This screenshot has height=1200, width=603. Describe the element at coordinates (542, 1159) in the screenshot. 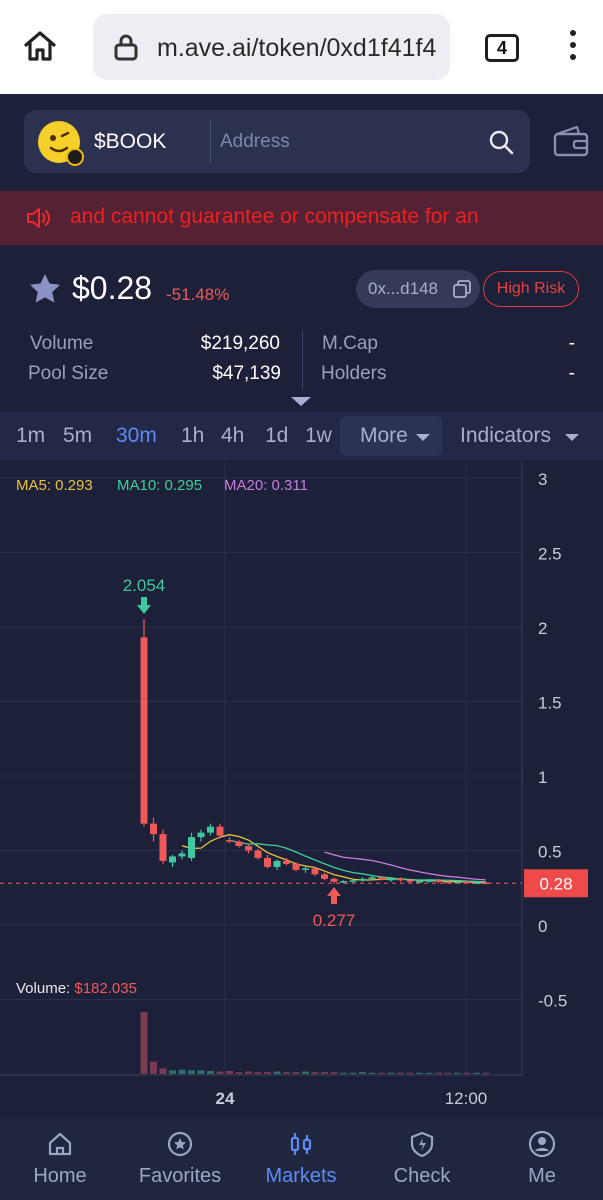

I see `nav-me: Me` at that location.